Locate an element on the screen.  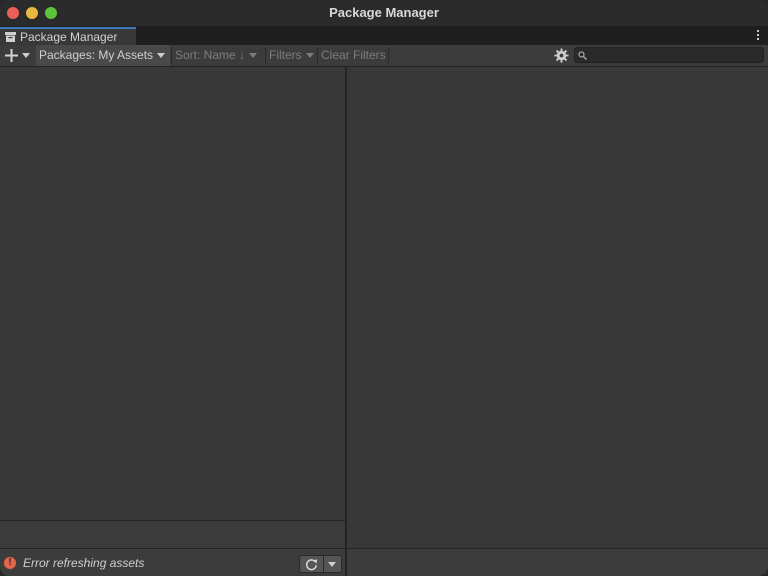
window-title: Package Manager is located at coordinates (384, 12).